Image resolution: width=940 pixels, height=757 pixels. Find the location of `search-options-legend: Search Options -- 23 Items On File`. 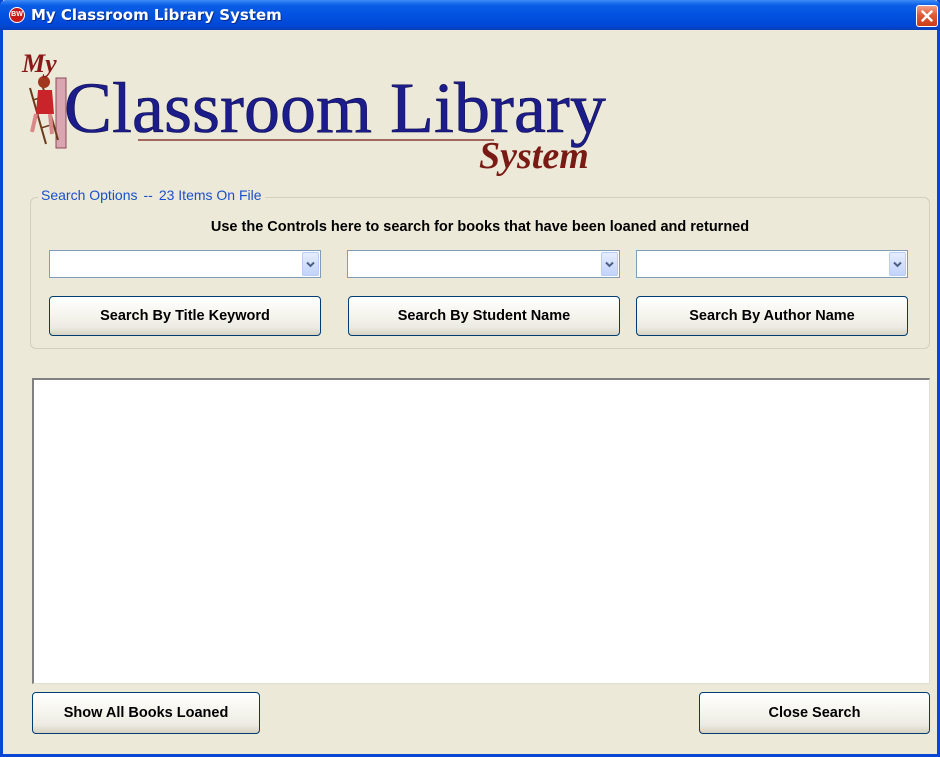

search-options-legend: Search Options -- 23 Items On File is located at coordinates (151, 195).